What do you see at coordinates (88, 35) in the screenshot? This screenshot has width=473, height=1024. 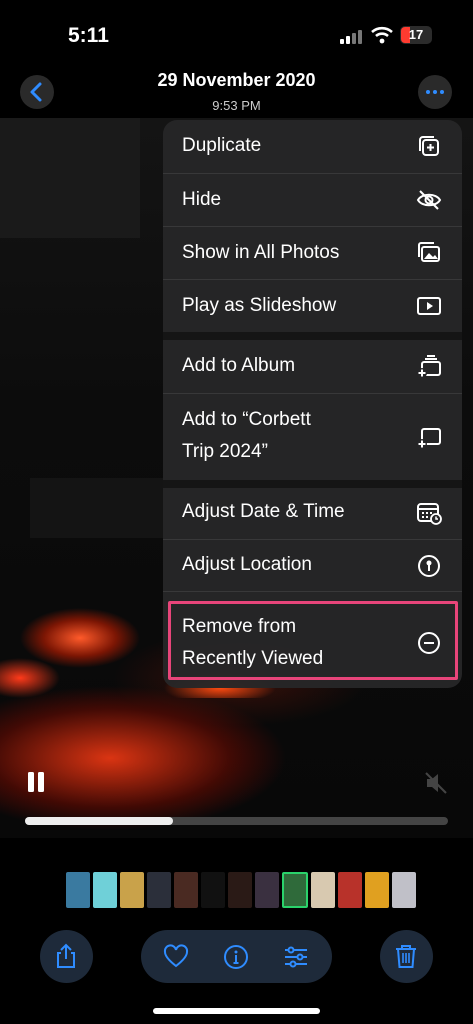 I see `status-time: 5:11` at bounding box center [88, 35].